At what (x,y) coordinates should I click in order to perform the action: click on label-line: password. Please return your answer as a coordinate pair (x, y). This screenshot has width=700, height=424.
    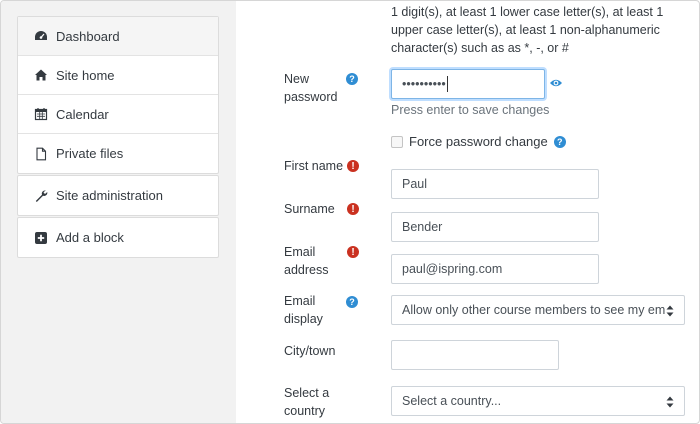
    Looking at the image, I should click on (311, 97).